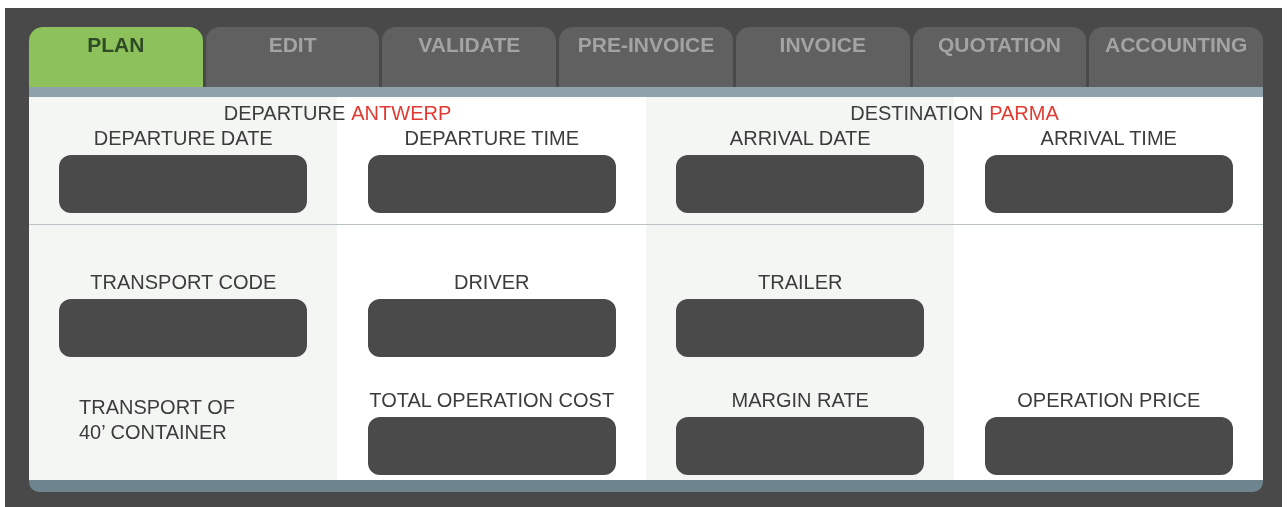 Image resolution: width=1287 pixels, height=507 pixels. What do you see at coordinates (116, 57) in the screenshot?
I see `tab: PLAN` at bounding box center [116, 57].